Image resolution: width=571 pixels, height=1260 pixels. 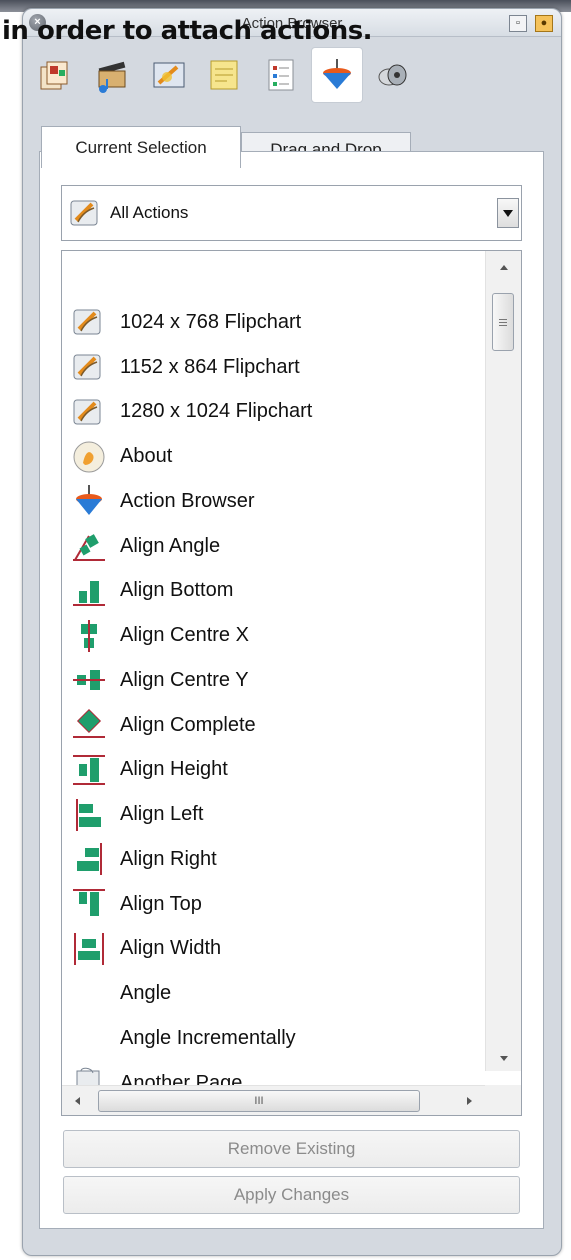 What do you see at coordinates (278, 904) in the screenshot?
I see `list-item: Align Top` at bounding box center [278, 904].